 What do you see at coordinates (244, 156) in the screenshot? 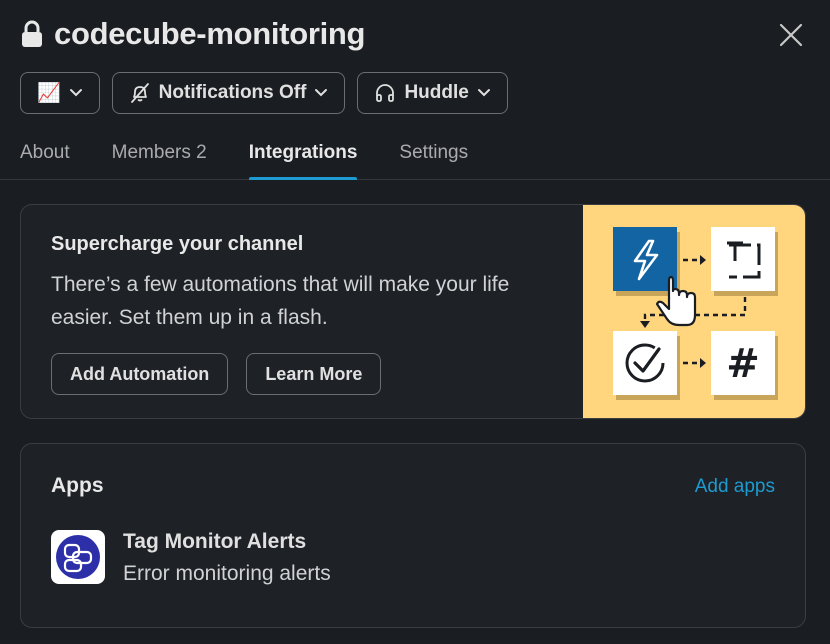
I see `tab-bar: About Members 2 Integrations Settings` at bounding box center [244, 156].